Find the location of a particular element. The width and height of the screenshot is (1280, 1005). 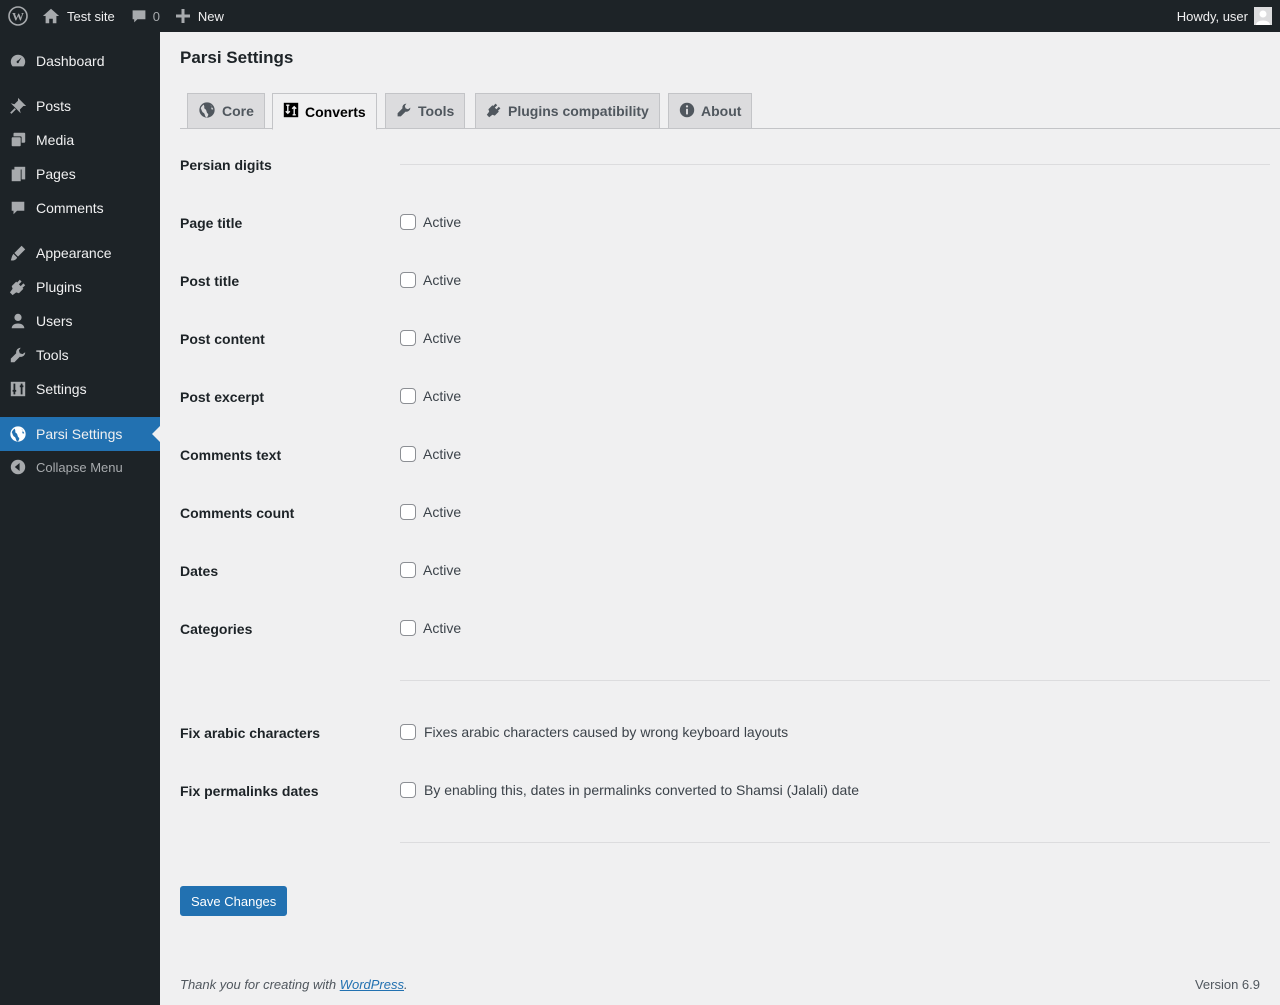

tab-converts: Converts is located at coordinates (324, 111).